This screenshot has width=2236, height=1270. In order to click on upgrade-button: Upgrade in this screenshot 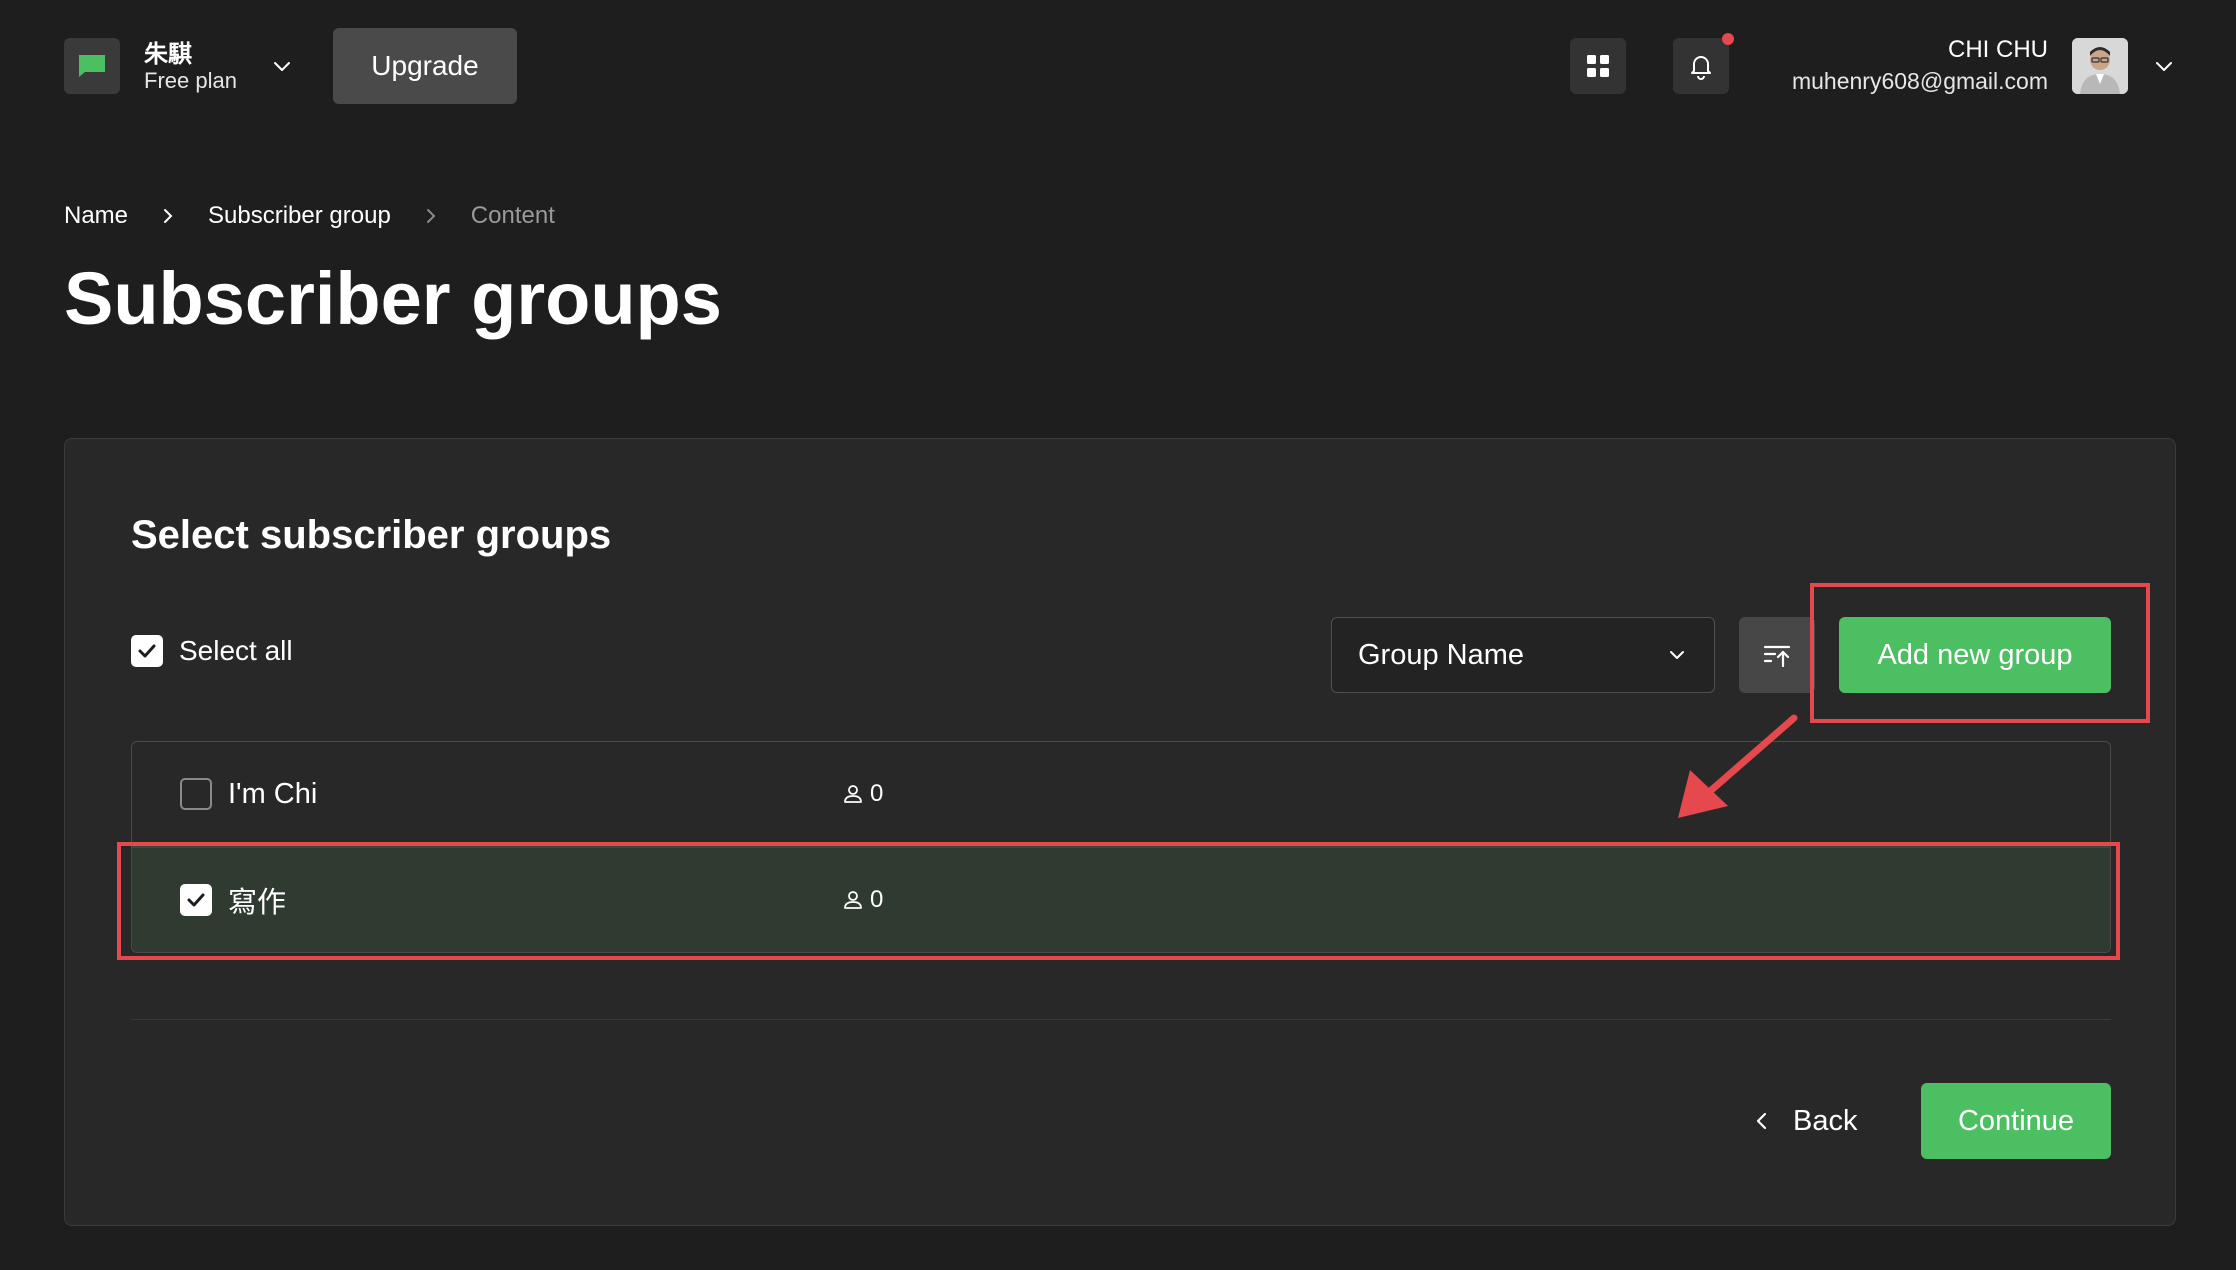, I will do `click(425, 66)`.